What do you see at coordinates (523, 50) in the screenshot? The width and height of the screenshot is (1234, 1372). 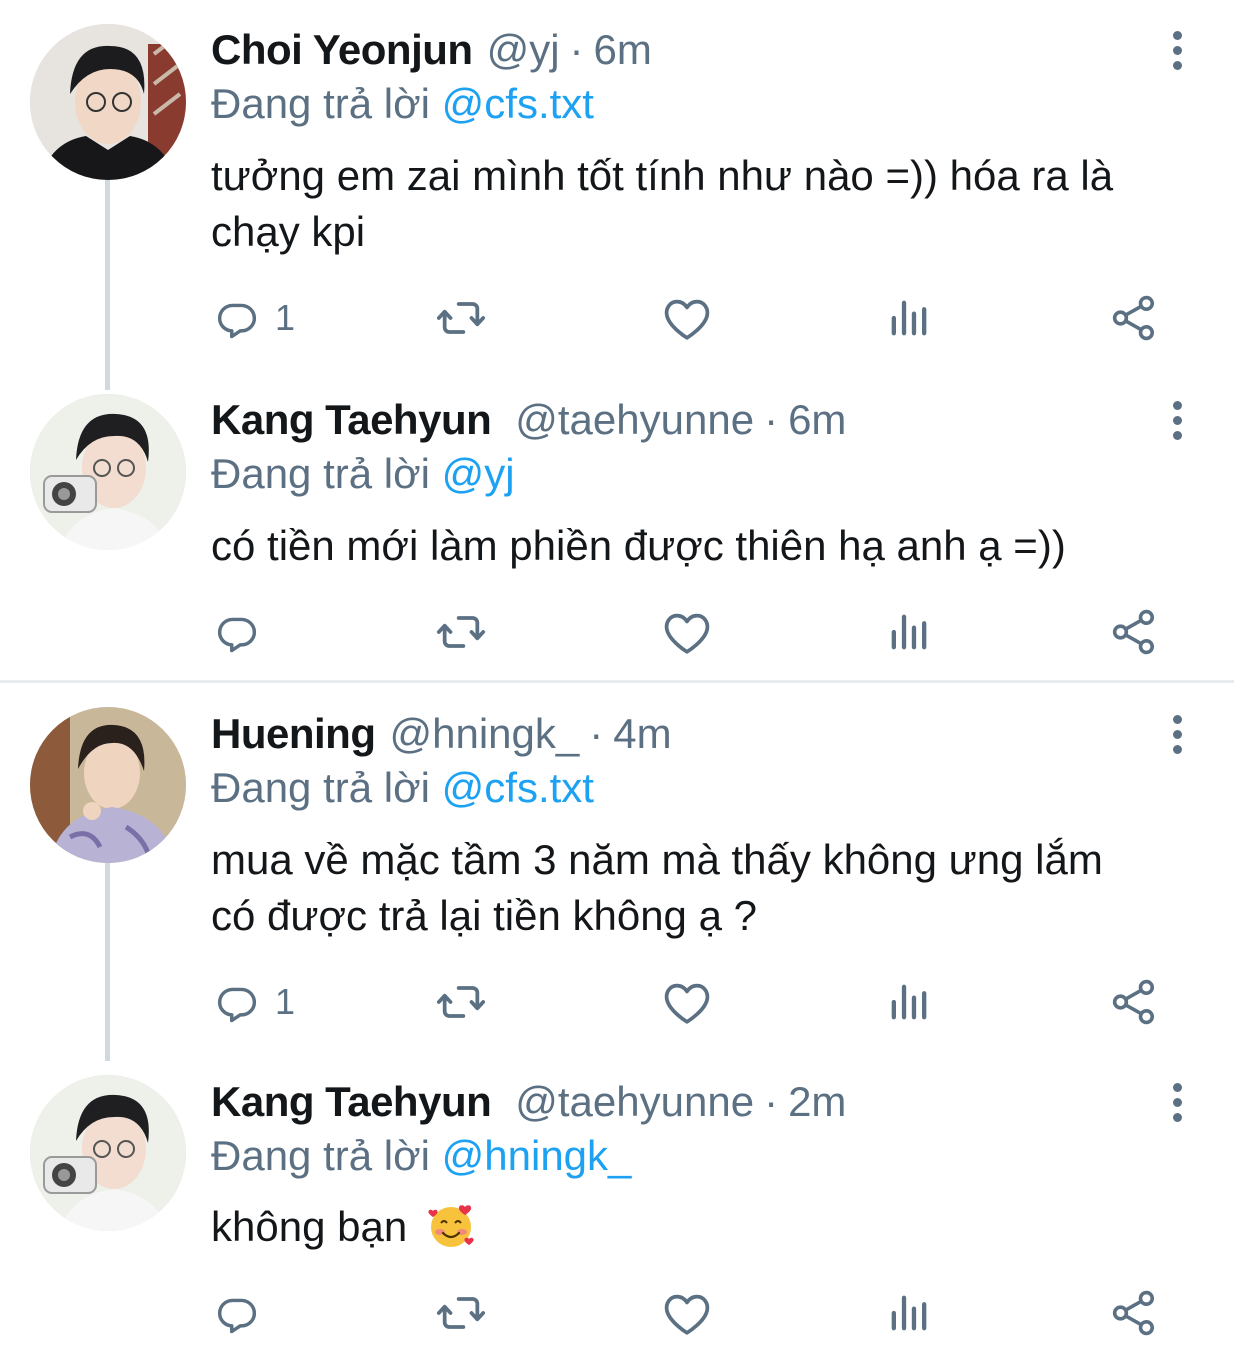 I see `user-handle: @yj` at bounding box center [523, 50].